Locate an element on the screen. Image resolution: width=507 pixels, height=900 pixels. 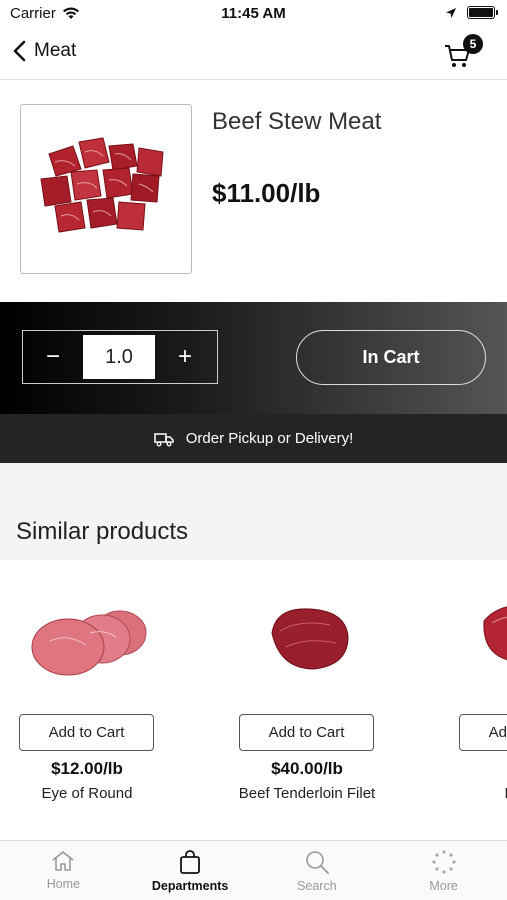
beef-cubes-image is located at coordinates (102, 185).